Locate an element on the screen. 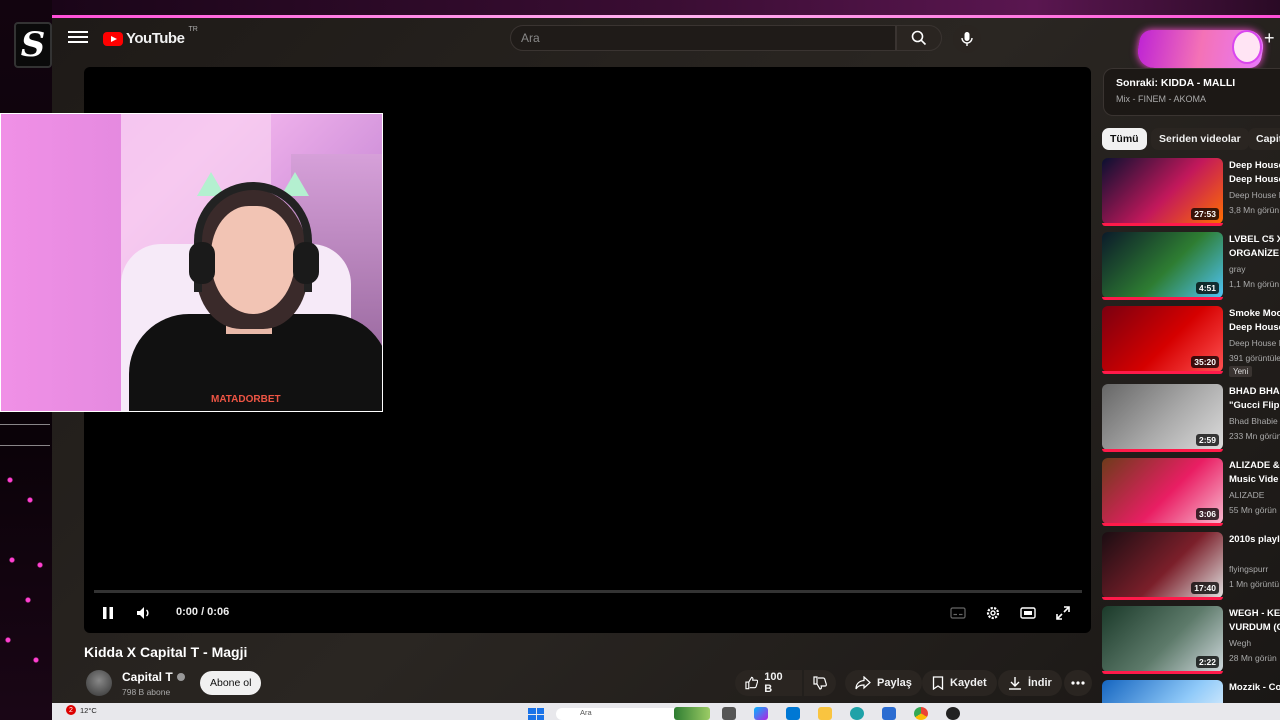  up-next-title: Sonraki: KIDDA - MALLI is located at coordinates (1176, 83).